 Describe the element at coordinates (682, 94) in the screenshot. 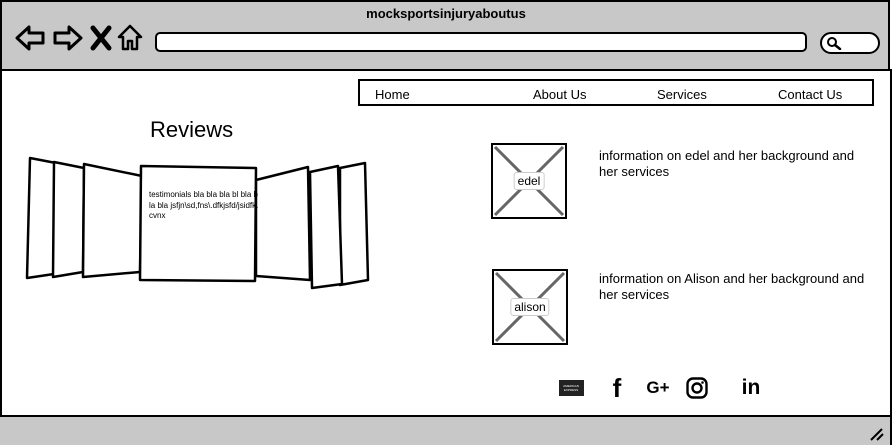

I see `nav-services: Services` at that location.